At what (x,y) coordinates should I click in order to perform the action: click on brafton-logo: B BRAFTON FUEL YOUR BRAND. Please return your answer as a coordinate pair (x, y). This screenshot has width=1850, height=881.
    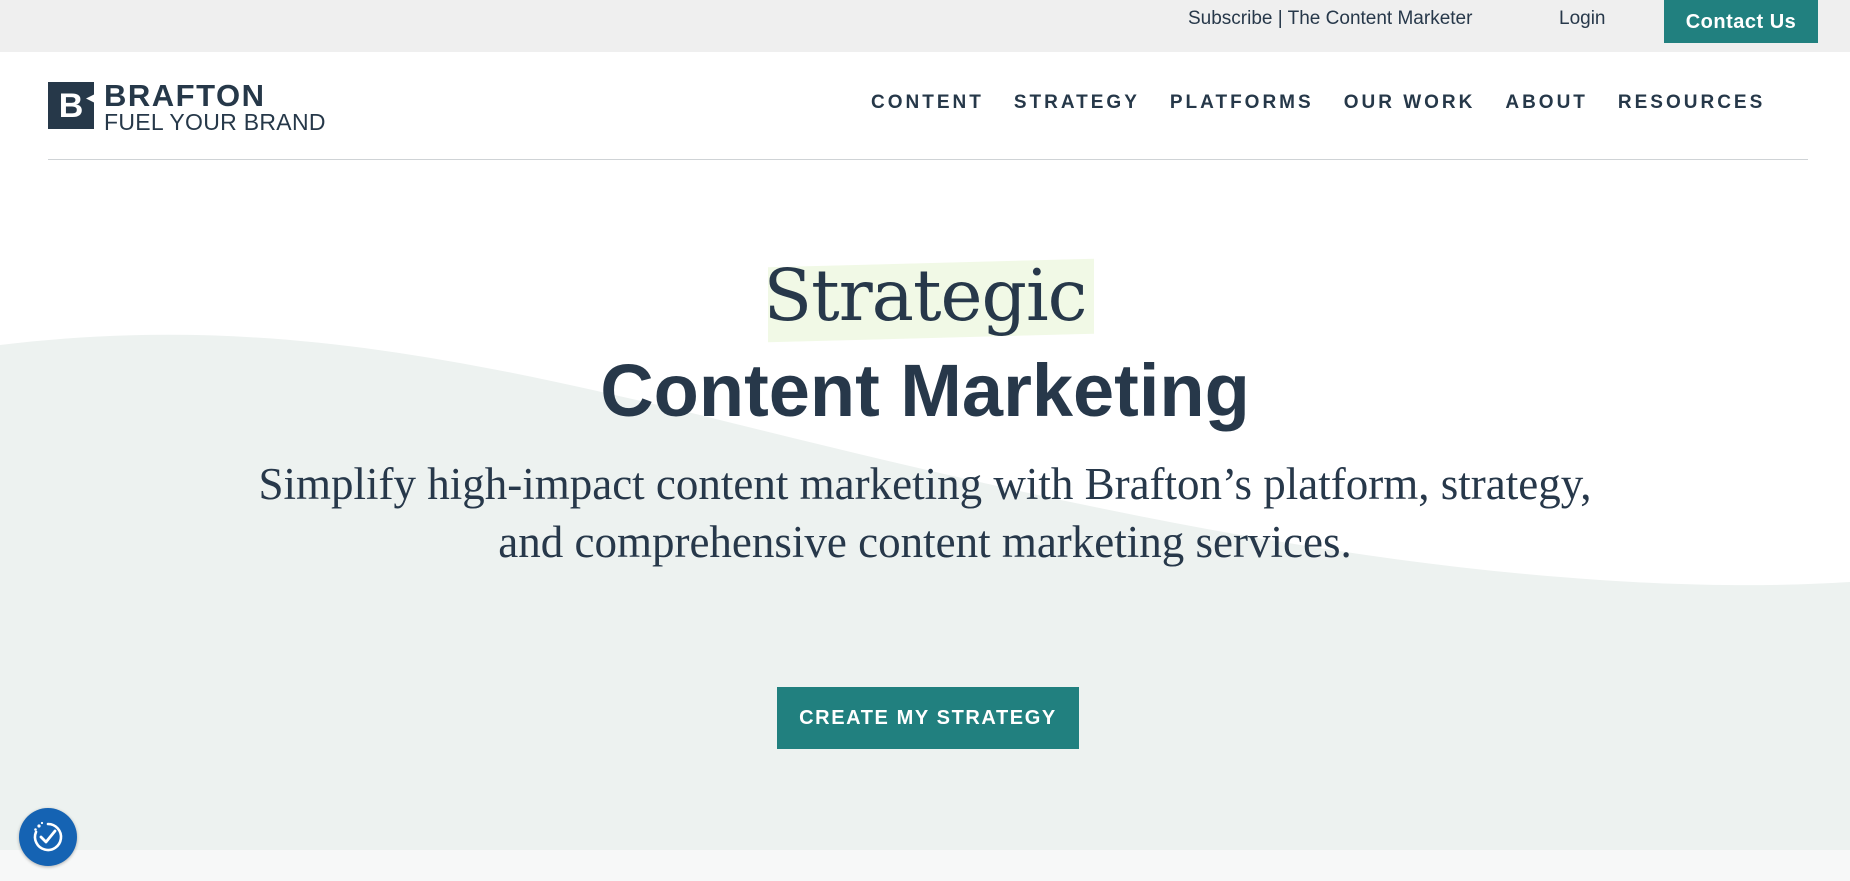
    Looking at the image, I should click on (187, 107).